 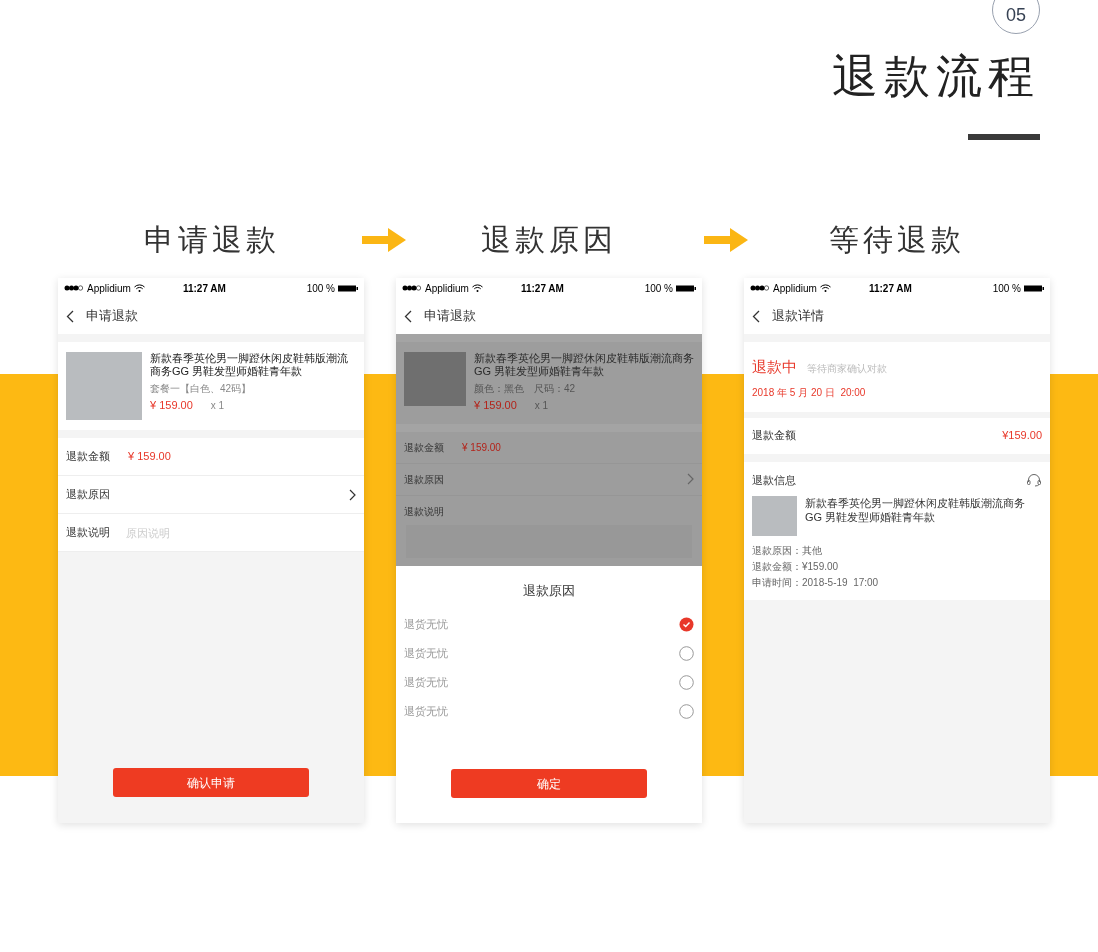 I want to click on info-title: 退款信息, so click(x=774, y=480).